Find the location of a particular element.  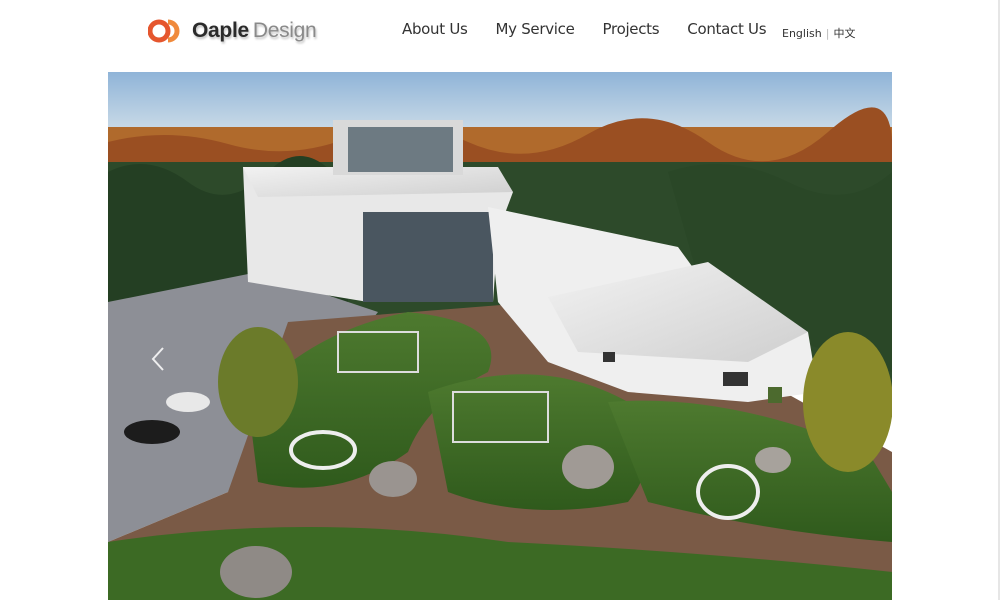

chevron-left-icon is located at coordinates (157, 359).